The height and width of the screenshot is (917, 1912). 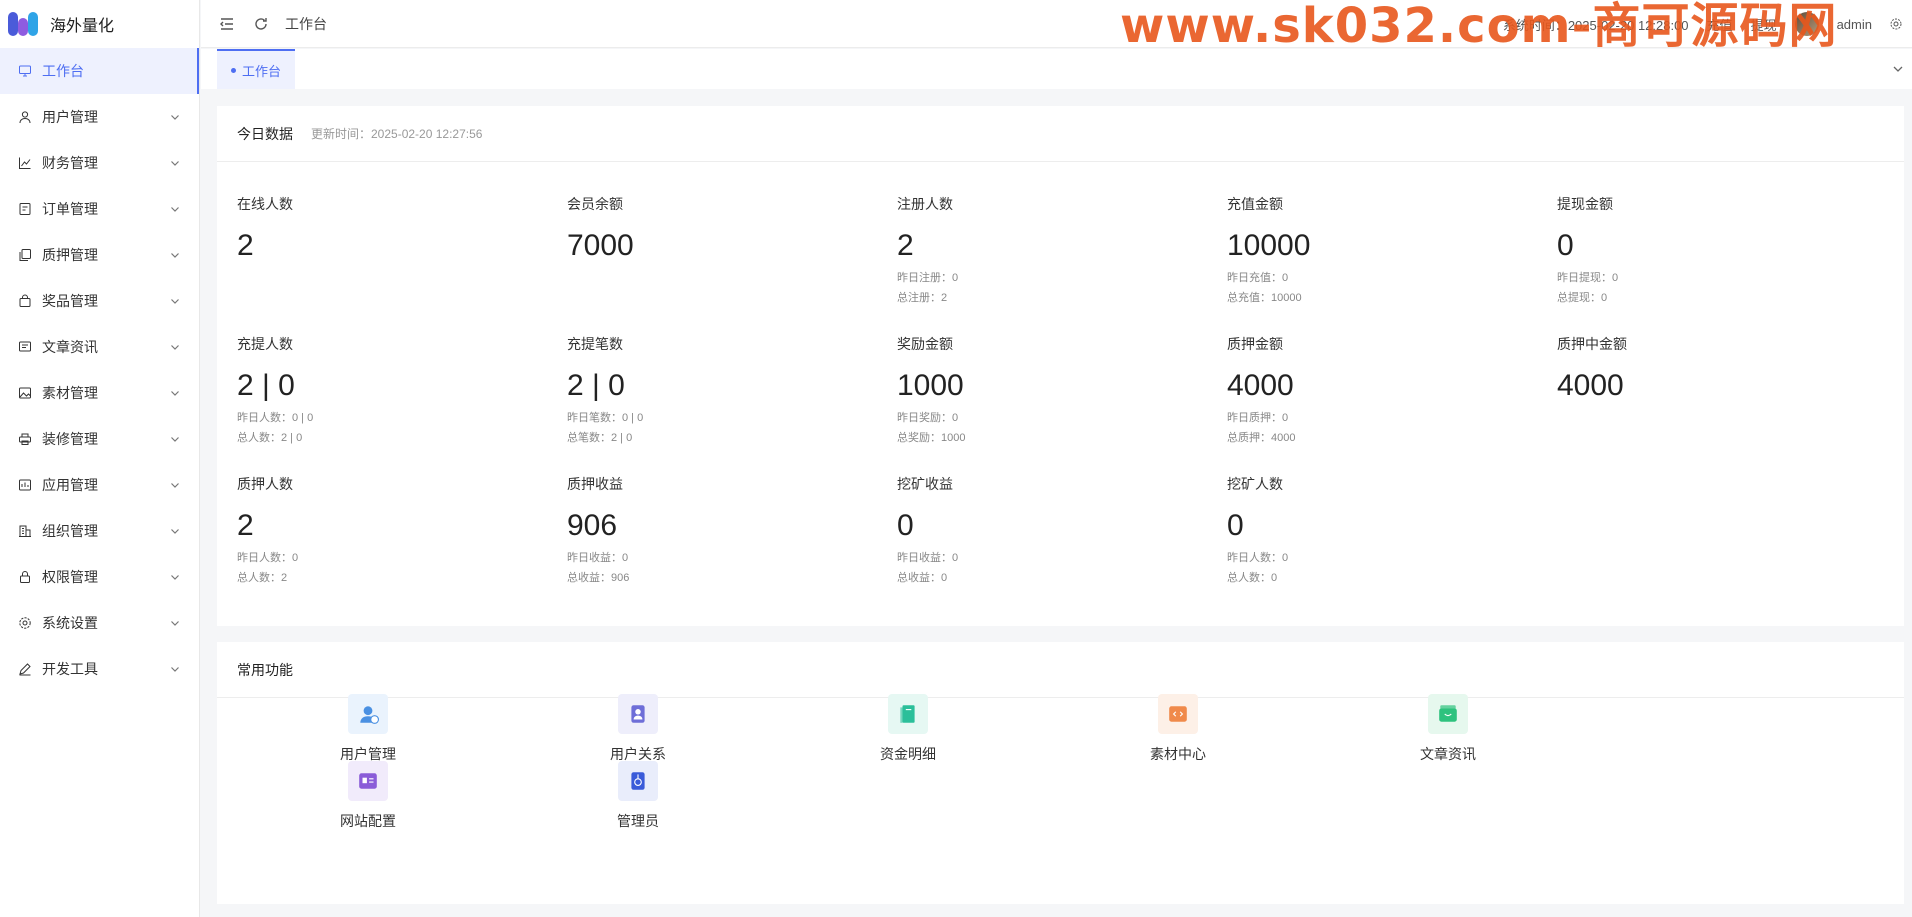 I want to click on tab-bar: 工作台, so click(x=1056, y=69).